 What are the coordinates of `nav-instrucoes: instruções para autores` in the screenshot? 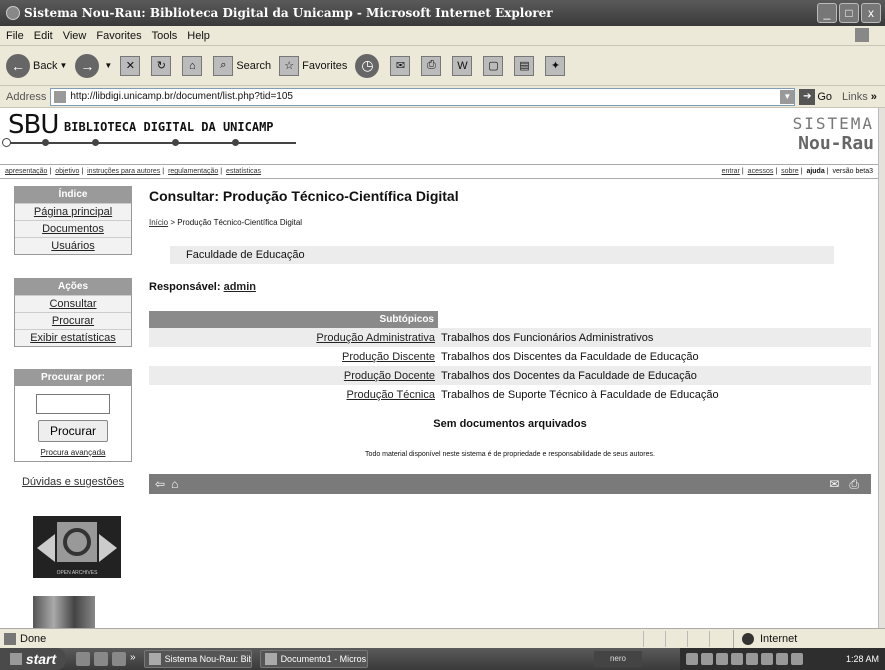 It's located at (123, 171).